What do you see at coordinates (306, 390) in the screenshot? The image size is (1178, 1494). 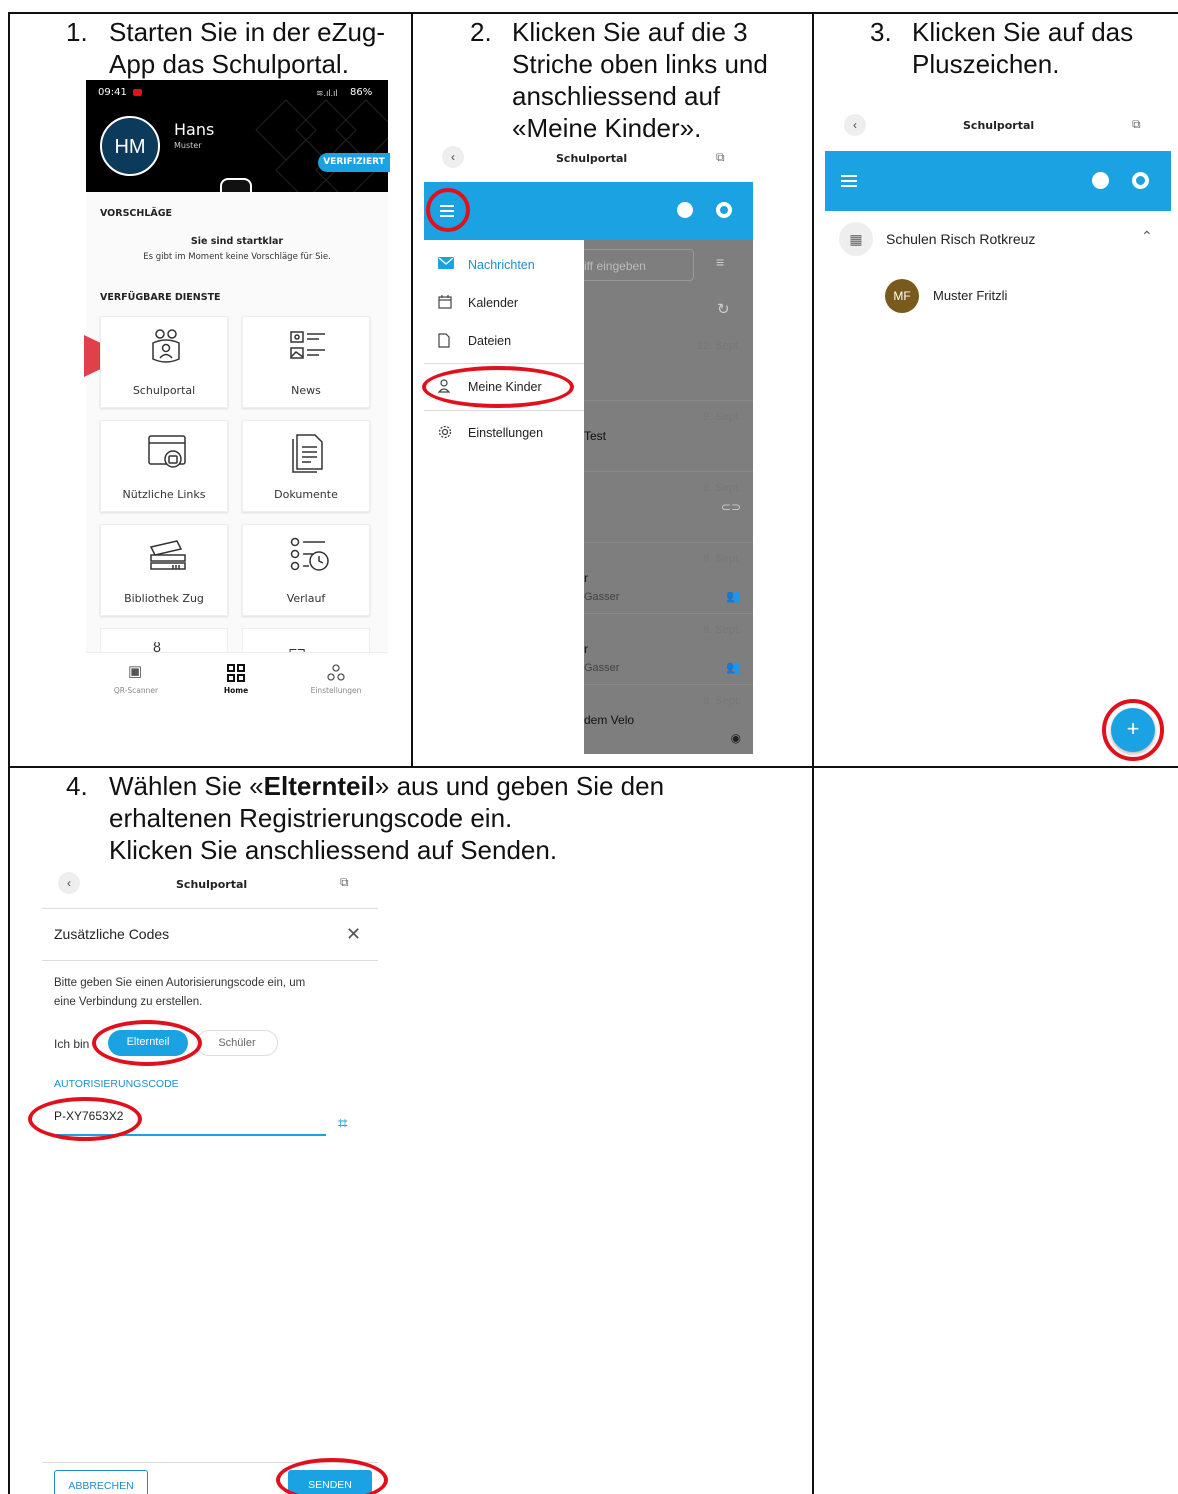 I see `tile-label: News` at bounding box center [306, 390].